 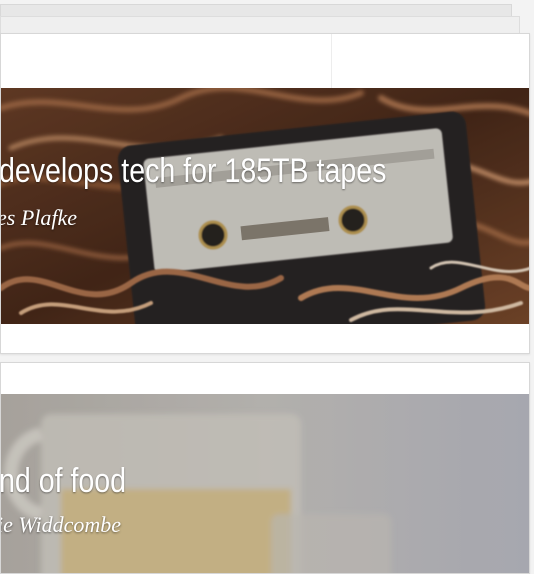 I want to click on stacked-card-shadow, so click(x=260, y=24).